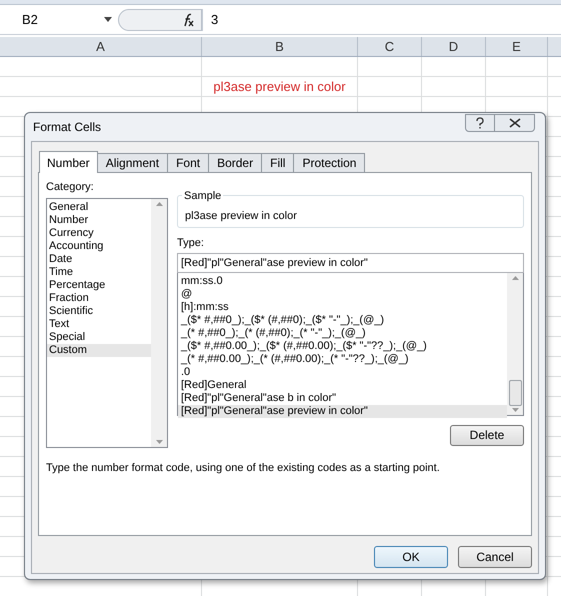 This screenshot has width=561, height=596. I want to click on category-item: Accounting, so click(99, 246).